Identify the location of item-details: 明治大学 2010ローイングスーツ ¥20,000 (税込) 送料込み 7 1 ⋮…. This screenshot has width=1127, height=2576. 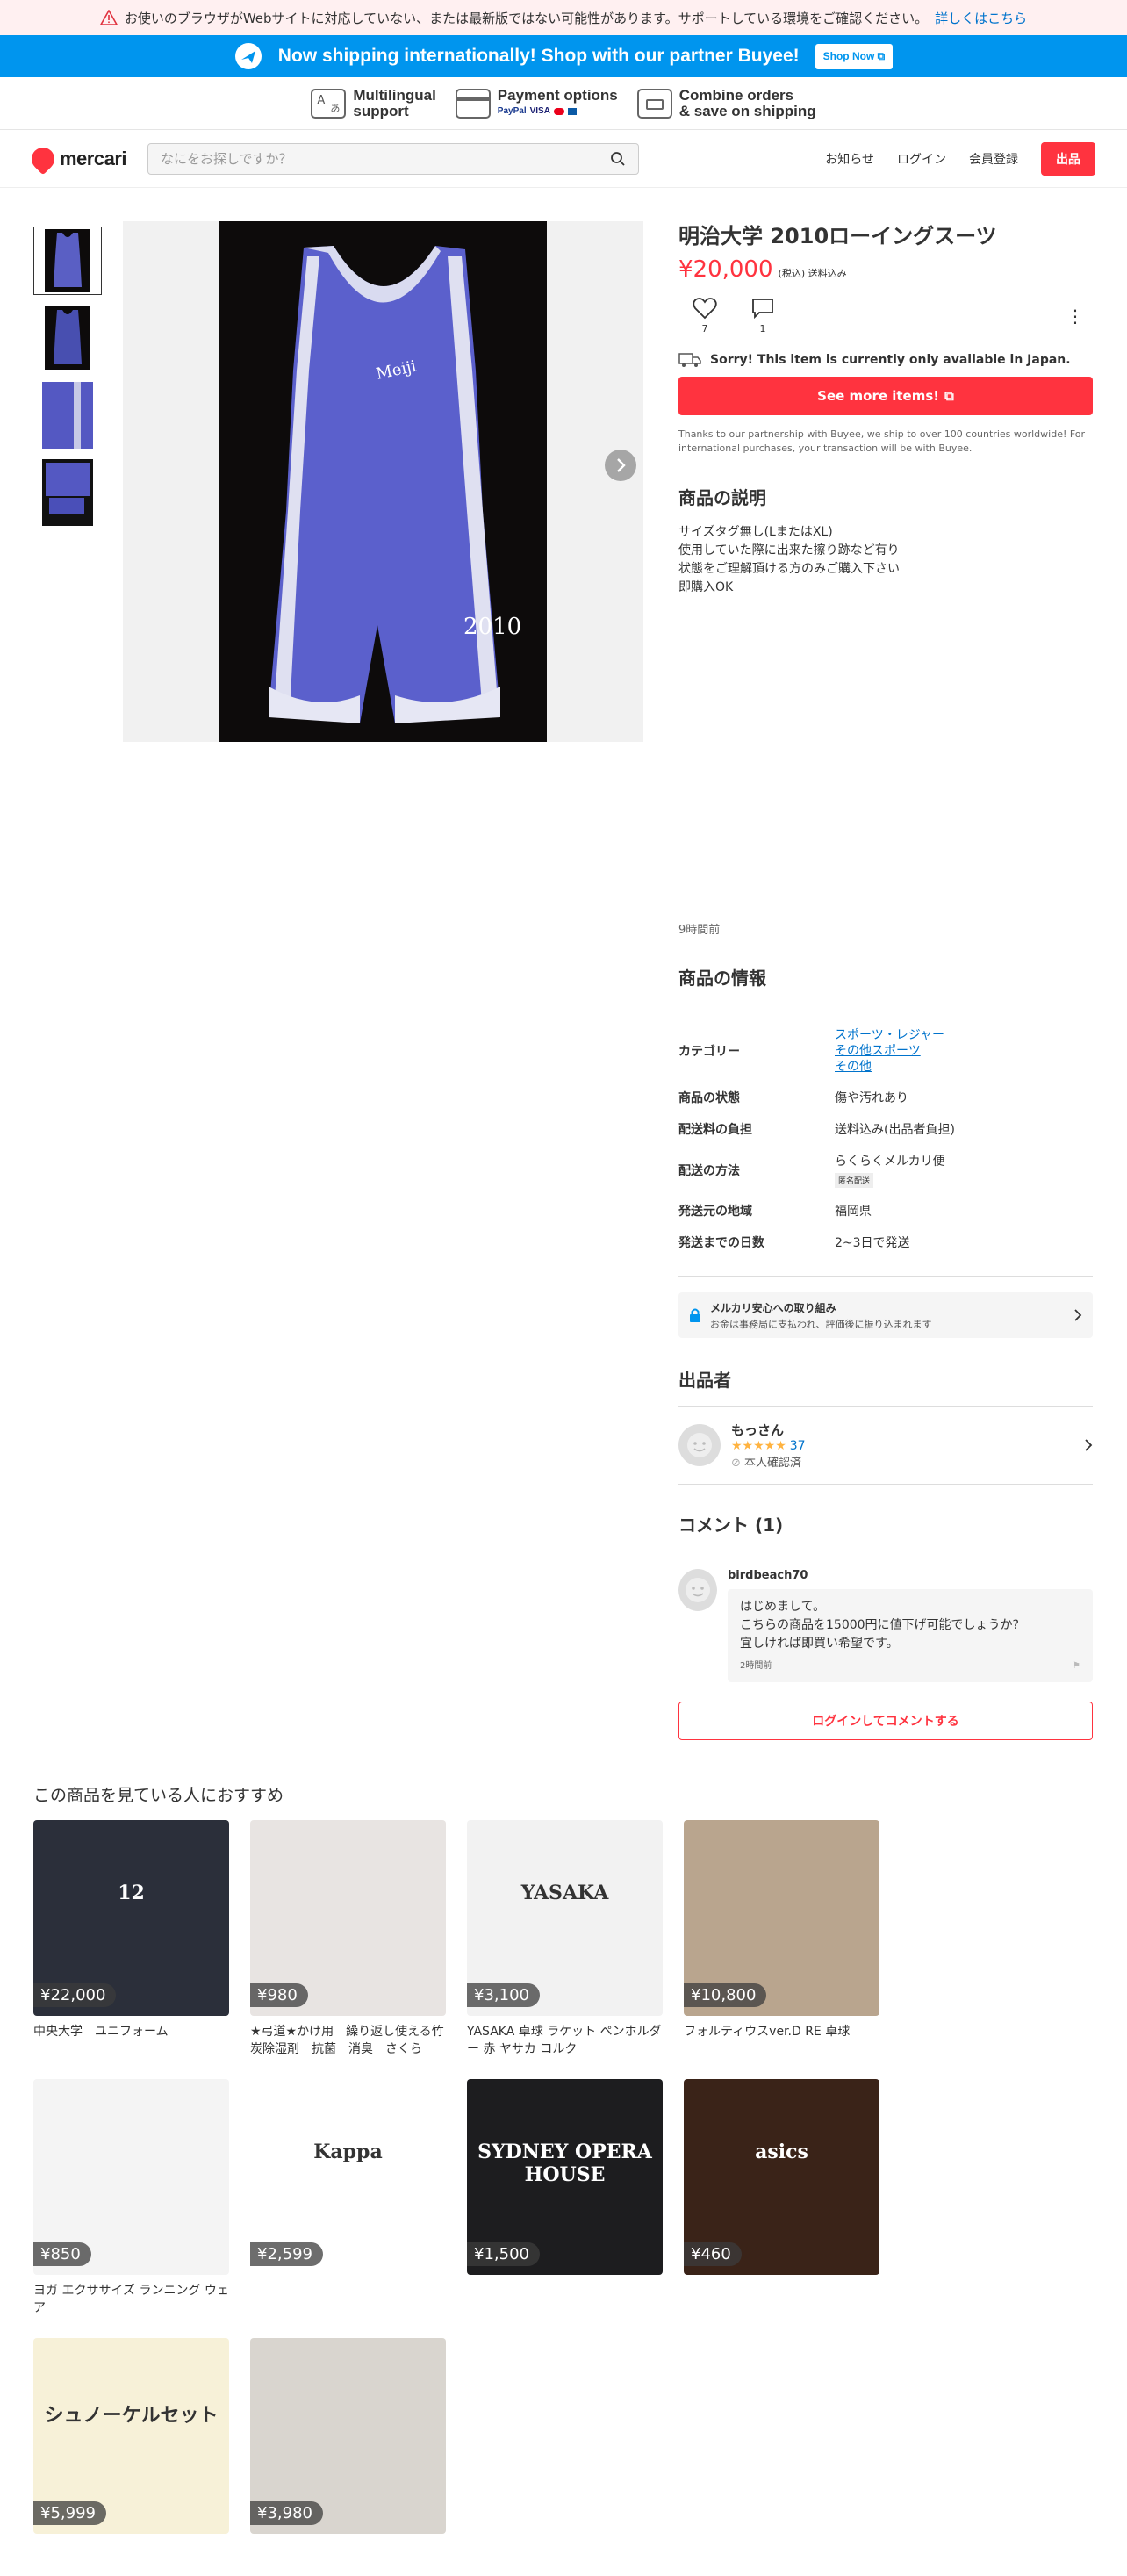
(885, 409).